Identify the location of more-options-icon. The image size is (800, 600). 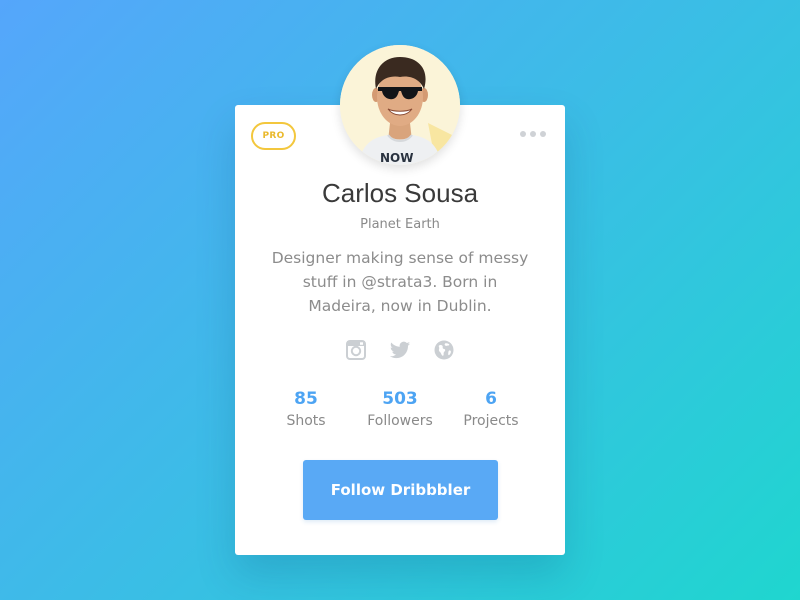
(533, 134).